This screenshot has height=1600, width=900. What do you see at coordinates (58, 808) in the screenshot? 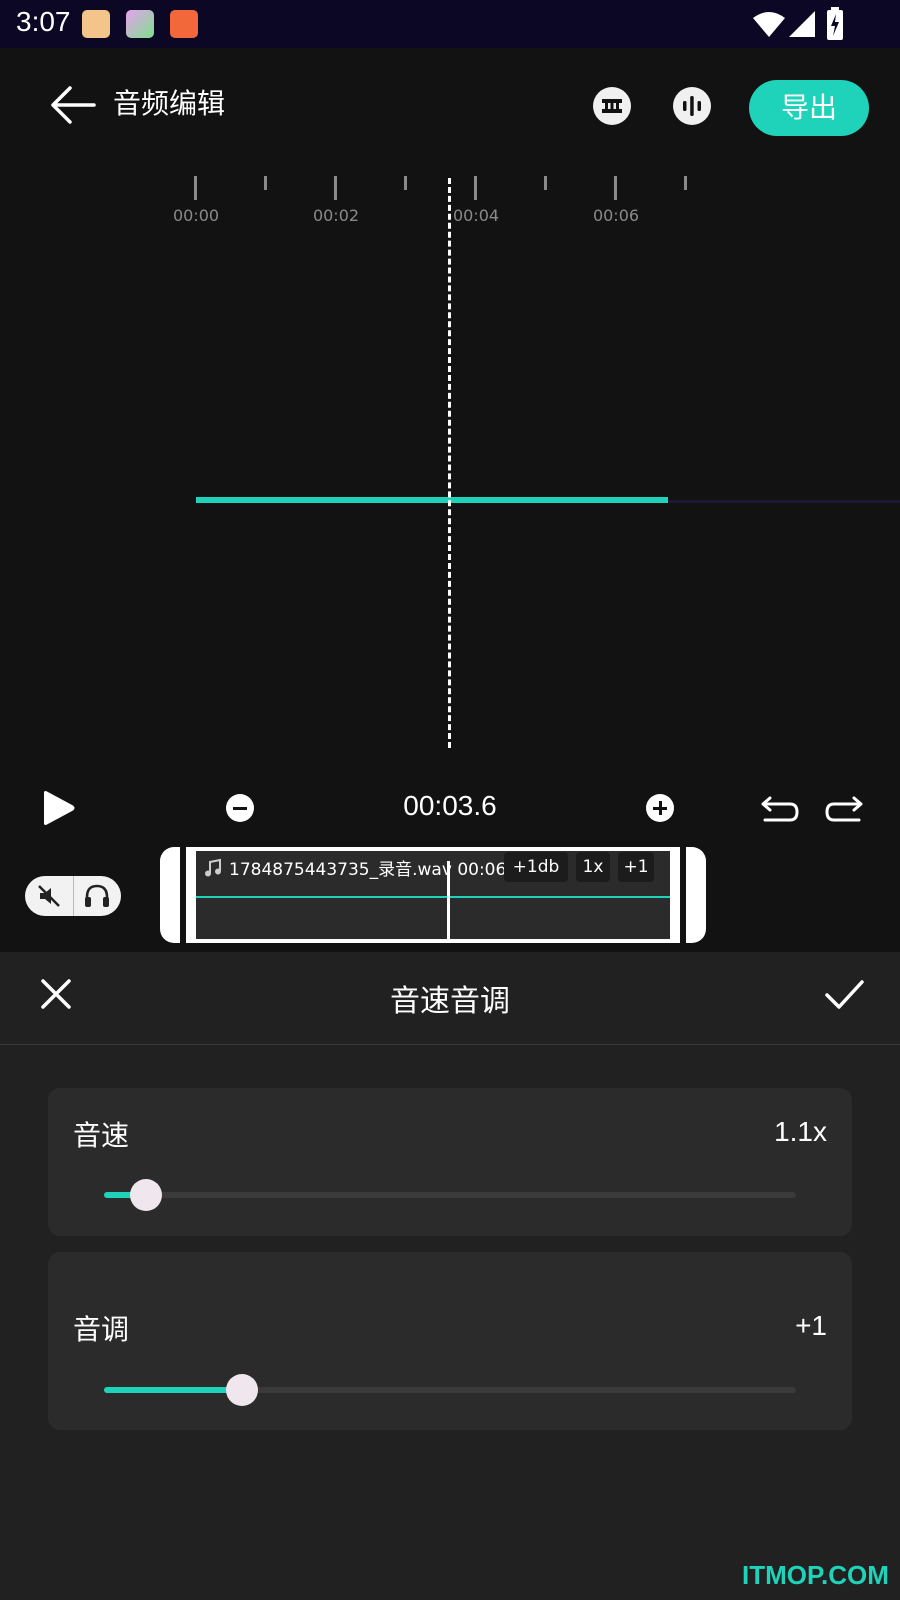
I see `play-icon` at bounding box center [58, 808].